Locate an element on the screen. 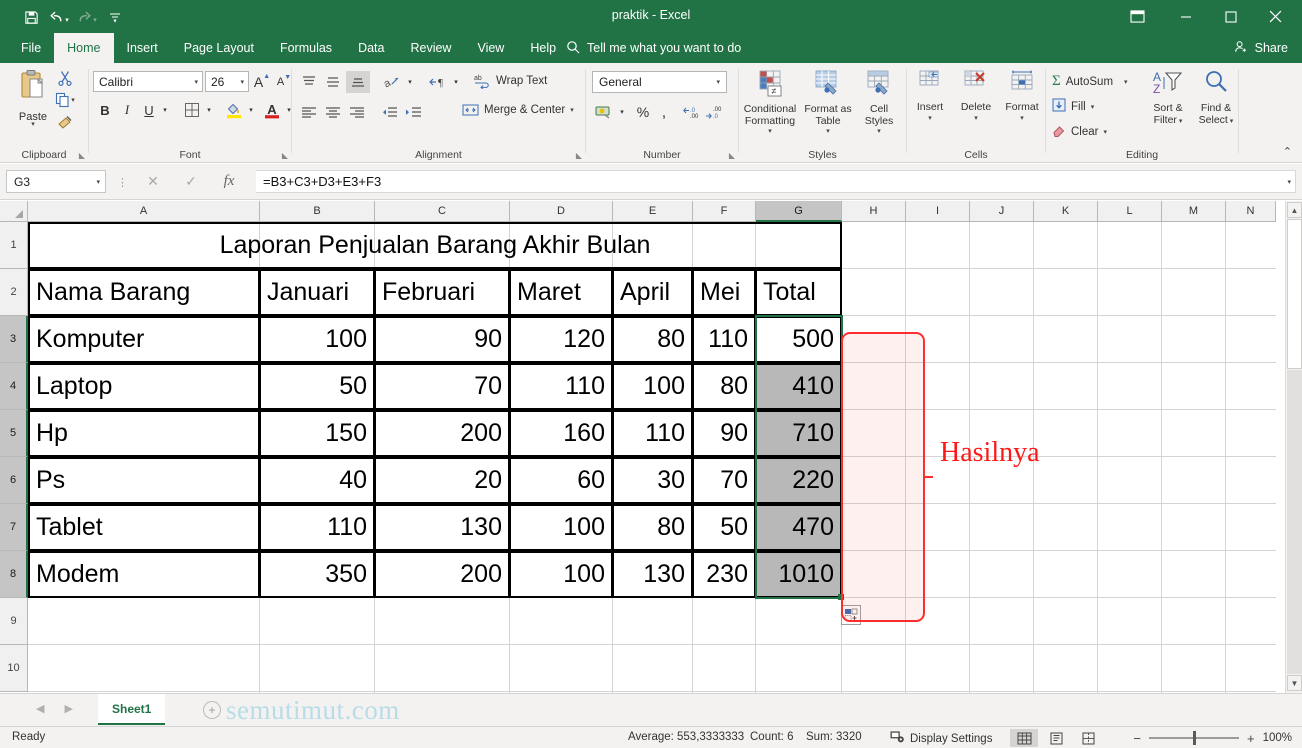 The width and height of the screenshot is (1302, 748). cell-C8: 200 is located at coordinates (442, 574).